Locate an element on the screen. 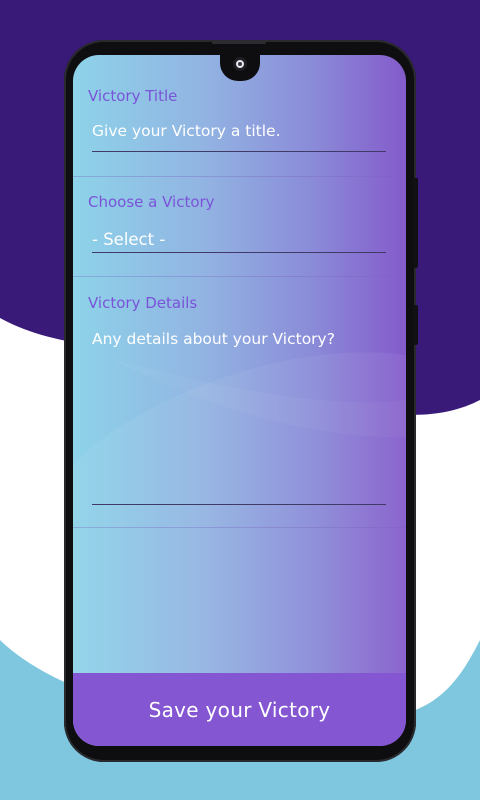 This screenshot has width=480, height=800. choose-victory-underline is located at coordinates (239, 252).